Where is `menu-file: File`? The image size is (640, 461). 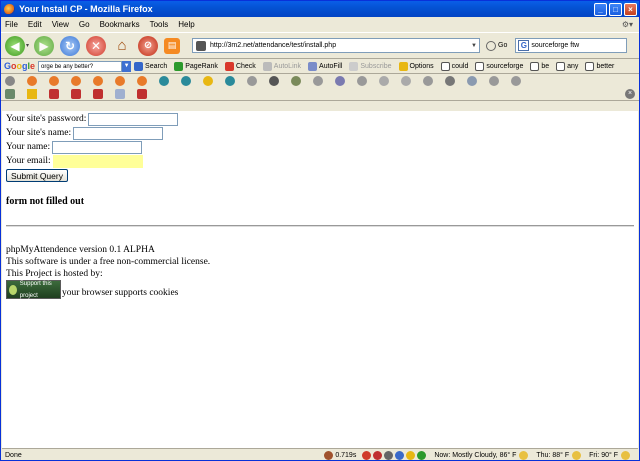 menu-file: File is located at coordinates (11, 24).